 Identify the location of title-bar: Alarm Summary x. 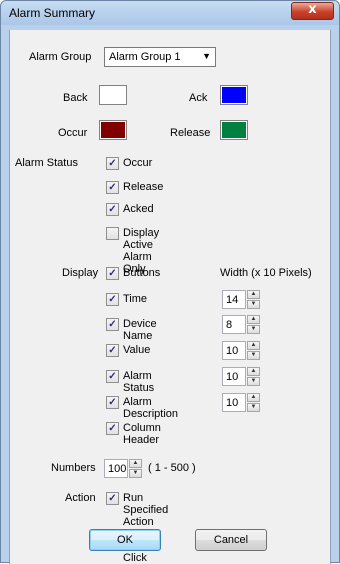
(170, 13).